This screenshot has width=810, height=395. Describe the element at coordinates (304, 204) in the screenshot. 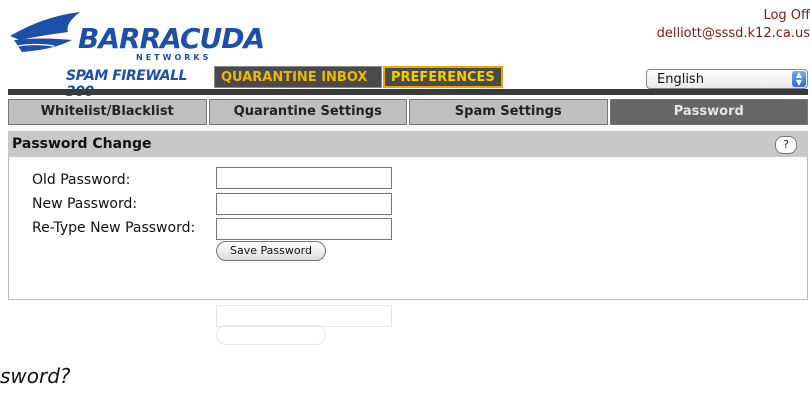

I see `new-password-field` at that location.